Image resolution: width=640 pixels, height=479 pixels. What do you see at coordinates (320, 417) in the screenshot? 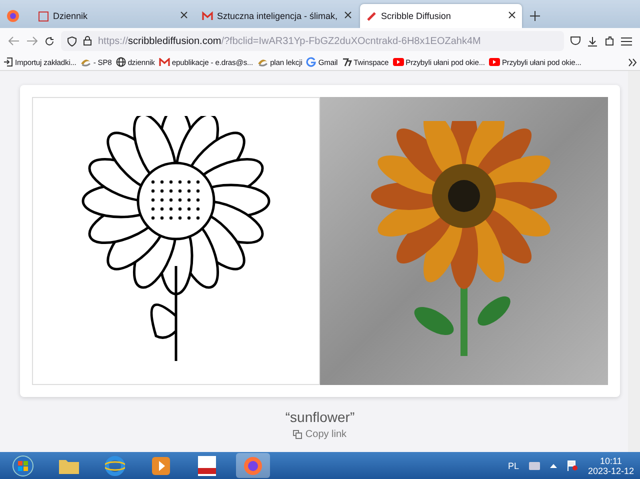
I see `prompt-caption: “sunflower”` at bounding box center [320, 417].